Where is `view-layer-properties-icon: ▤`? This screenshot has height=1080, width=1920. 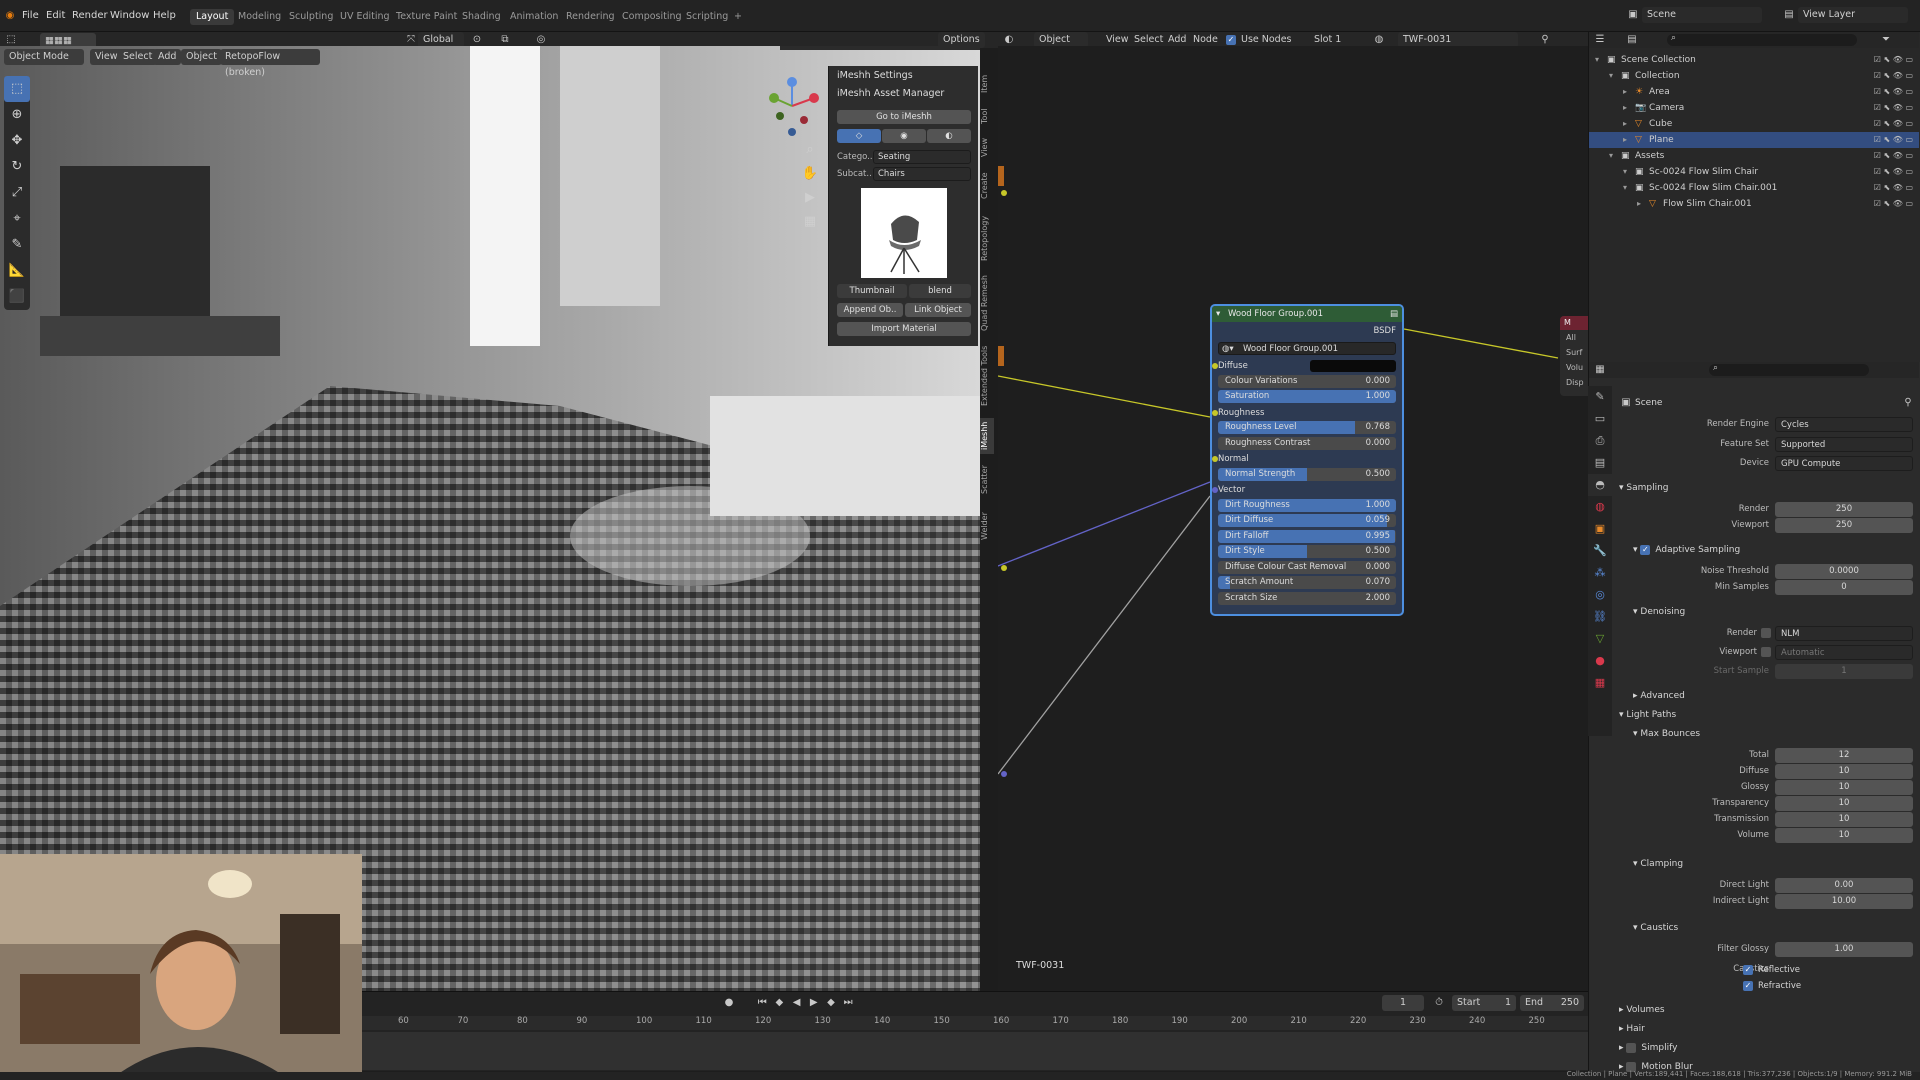 view-layer-properties-icon: ▤ is located at coordinates (1600, 463).